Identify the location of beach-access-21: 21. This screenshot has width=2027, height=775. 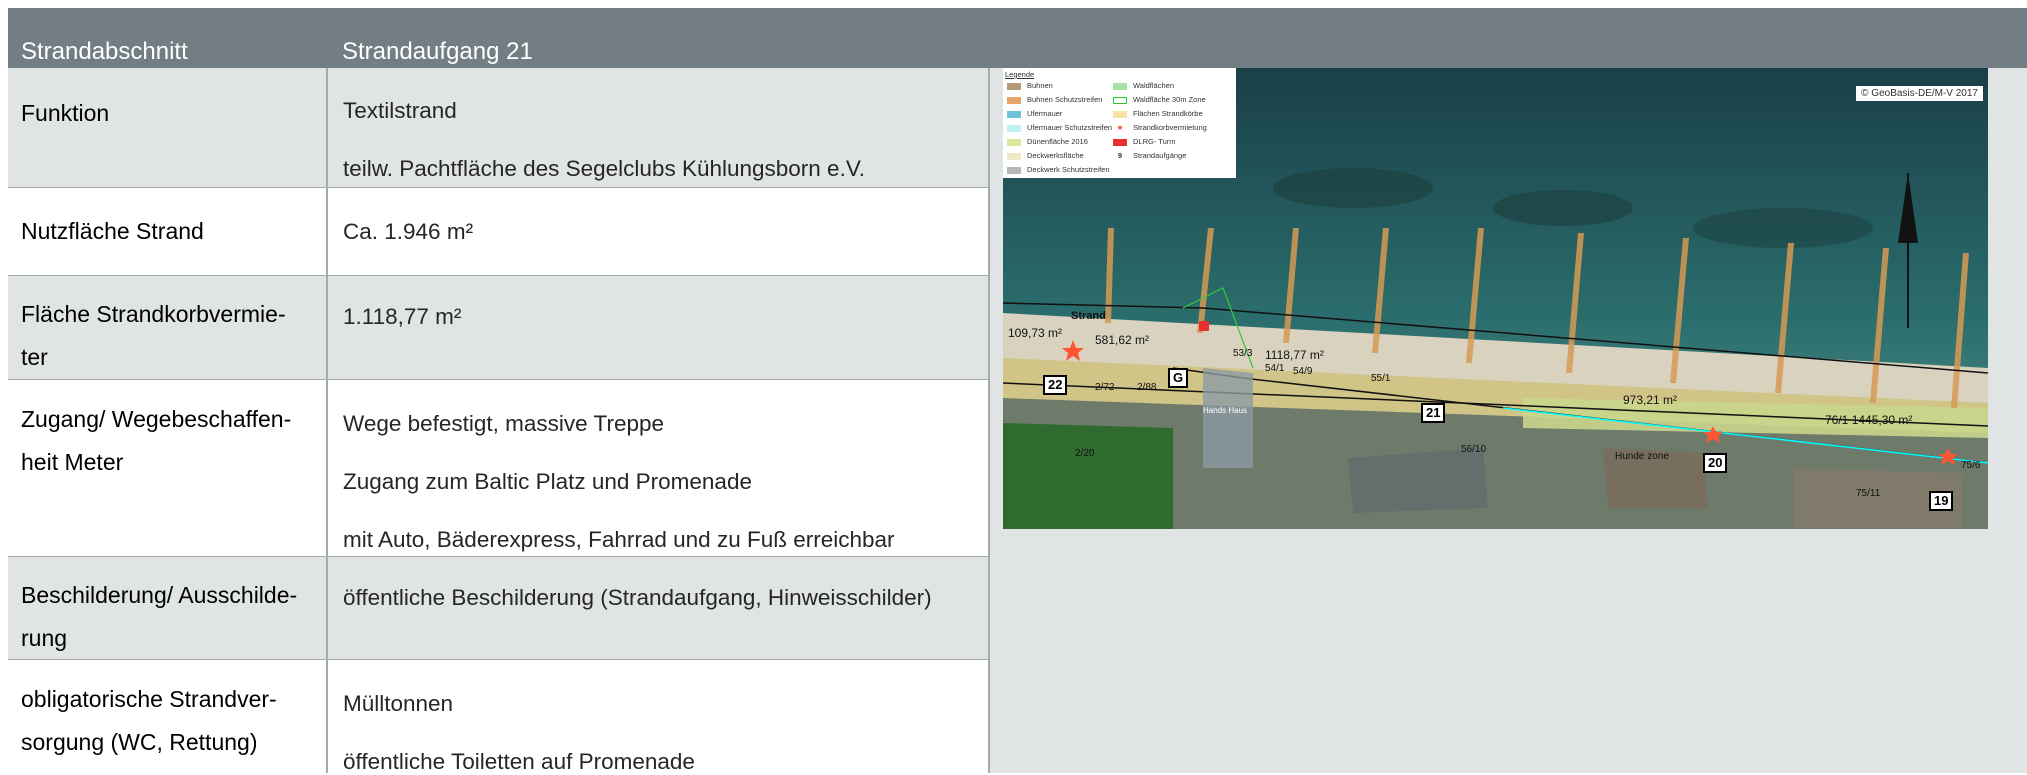
(1433, 413).